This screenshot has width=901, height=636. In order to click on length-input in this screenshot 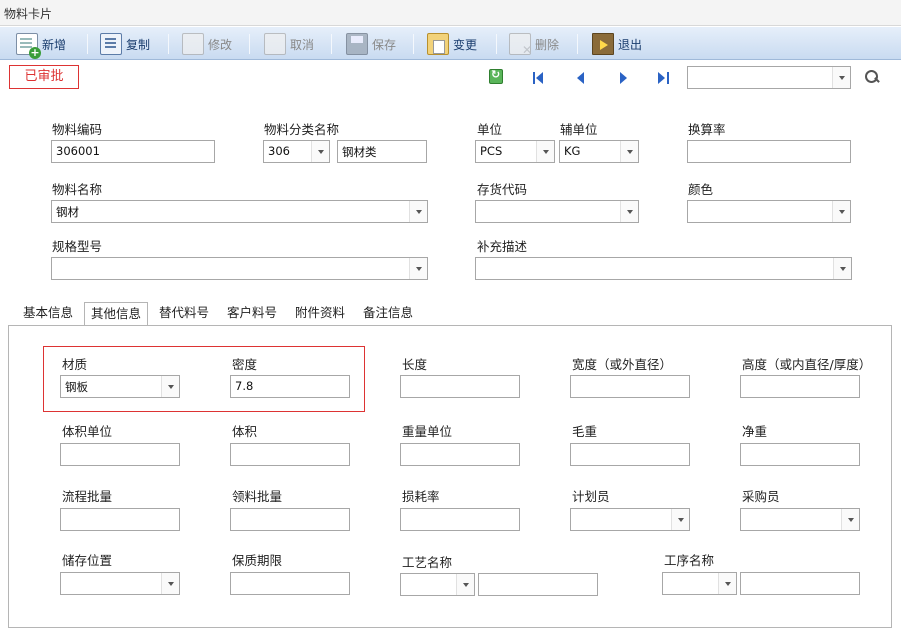, I will do `click(460, 386)`.